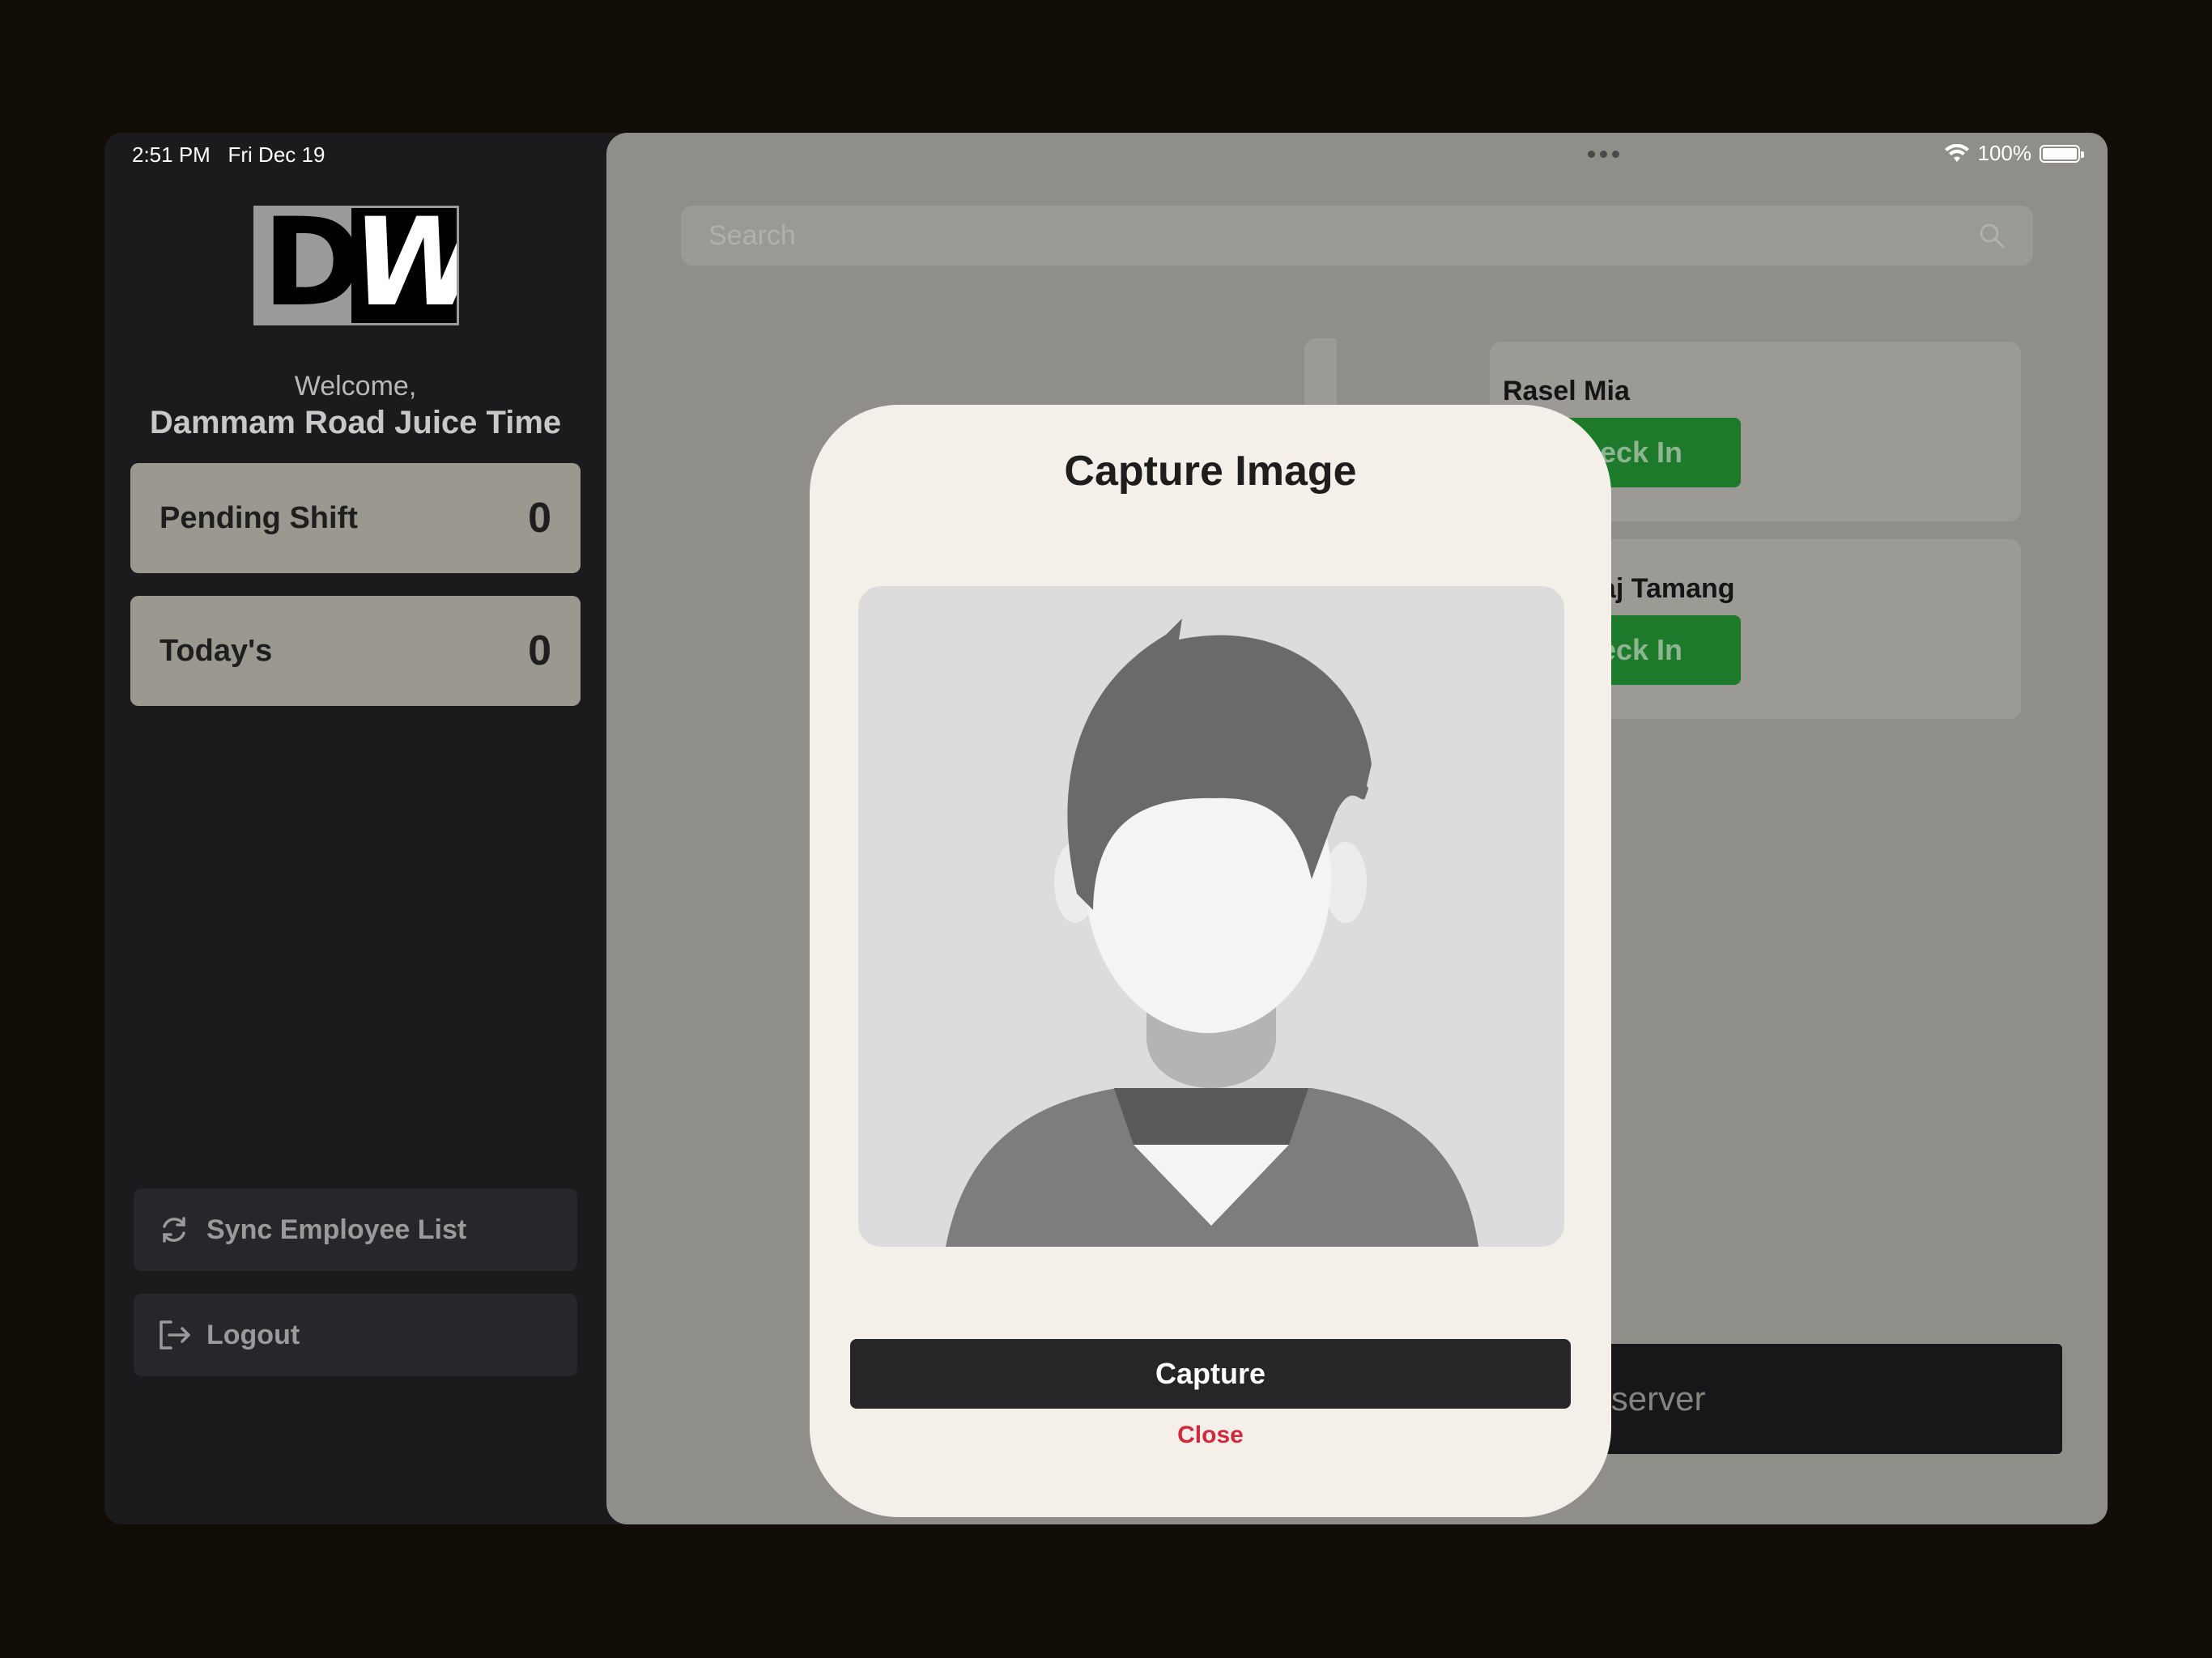  I want to click on camera-preview, so click(1211, 916).